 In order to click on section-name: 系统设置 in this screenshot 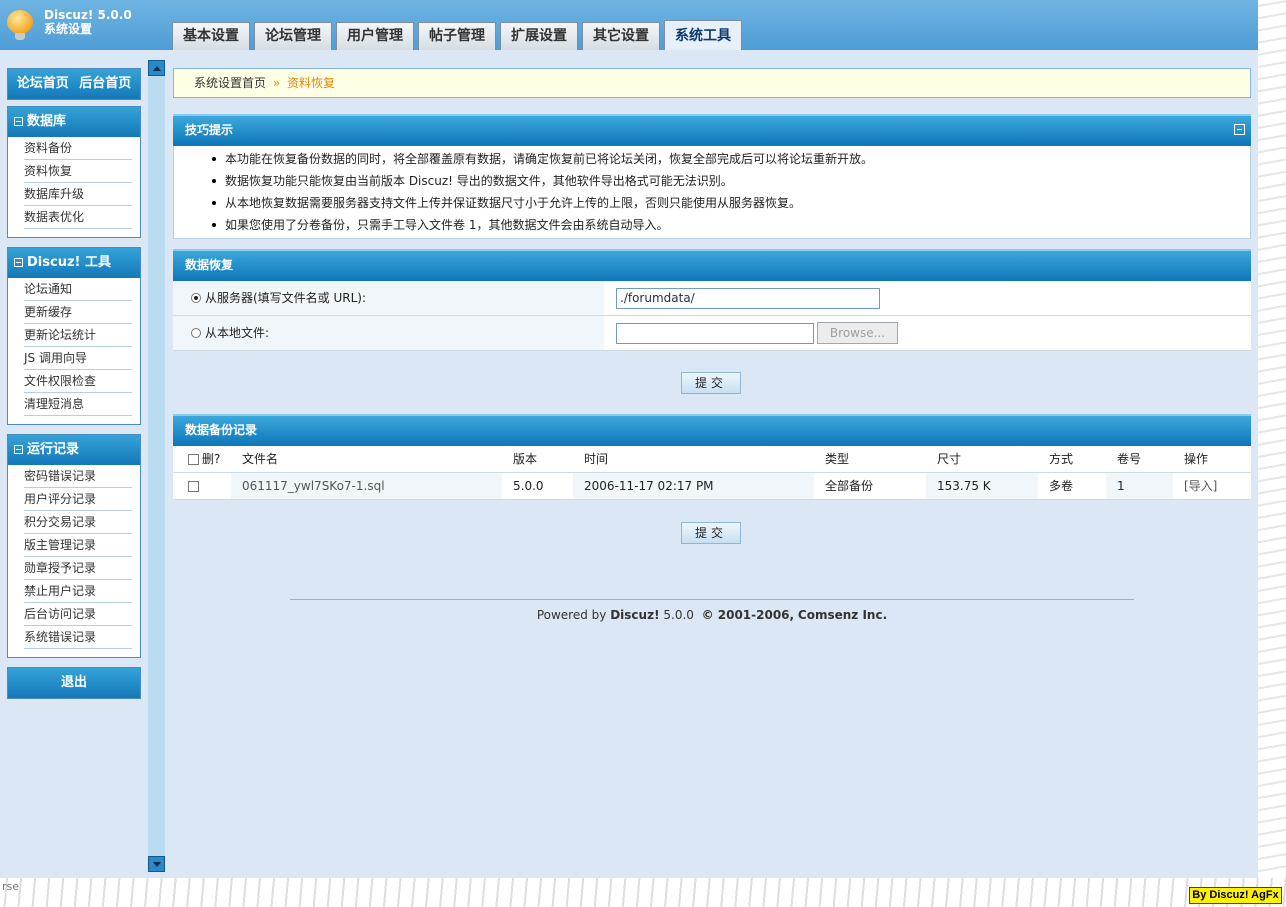, I will do `click(68, 29)`.